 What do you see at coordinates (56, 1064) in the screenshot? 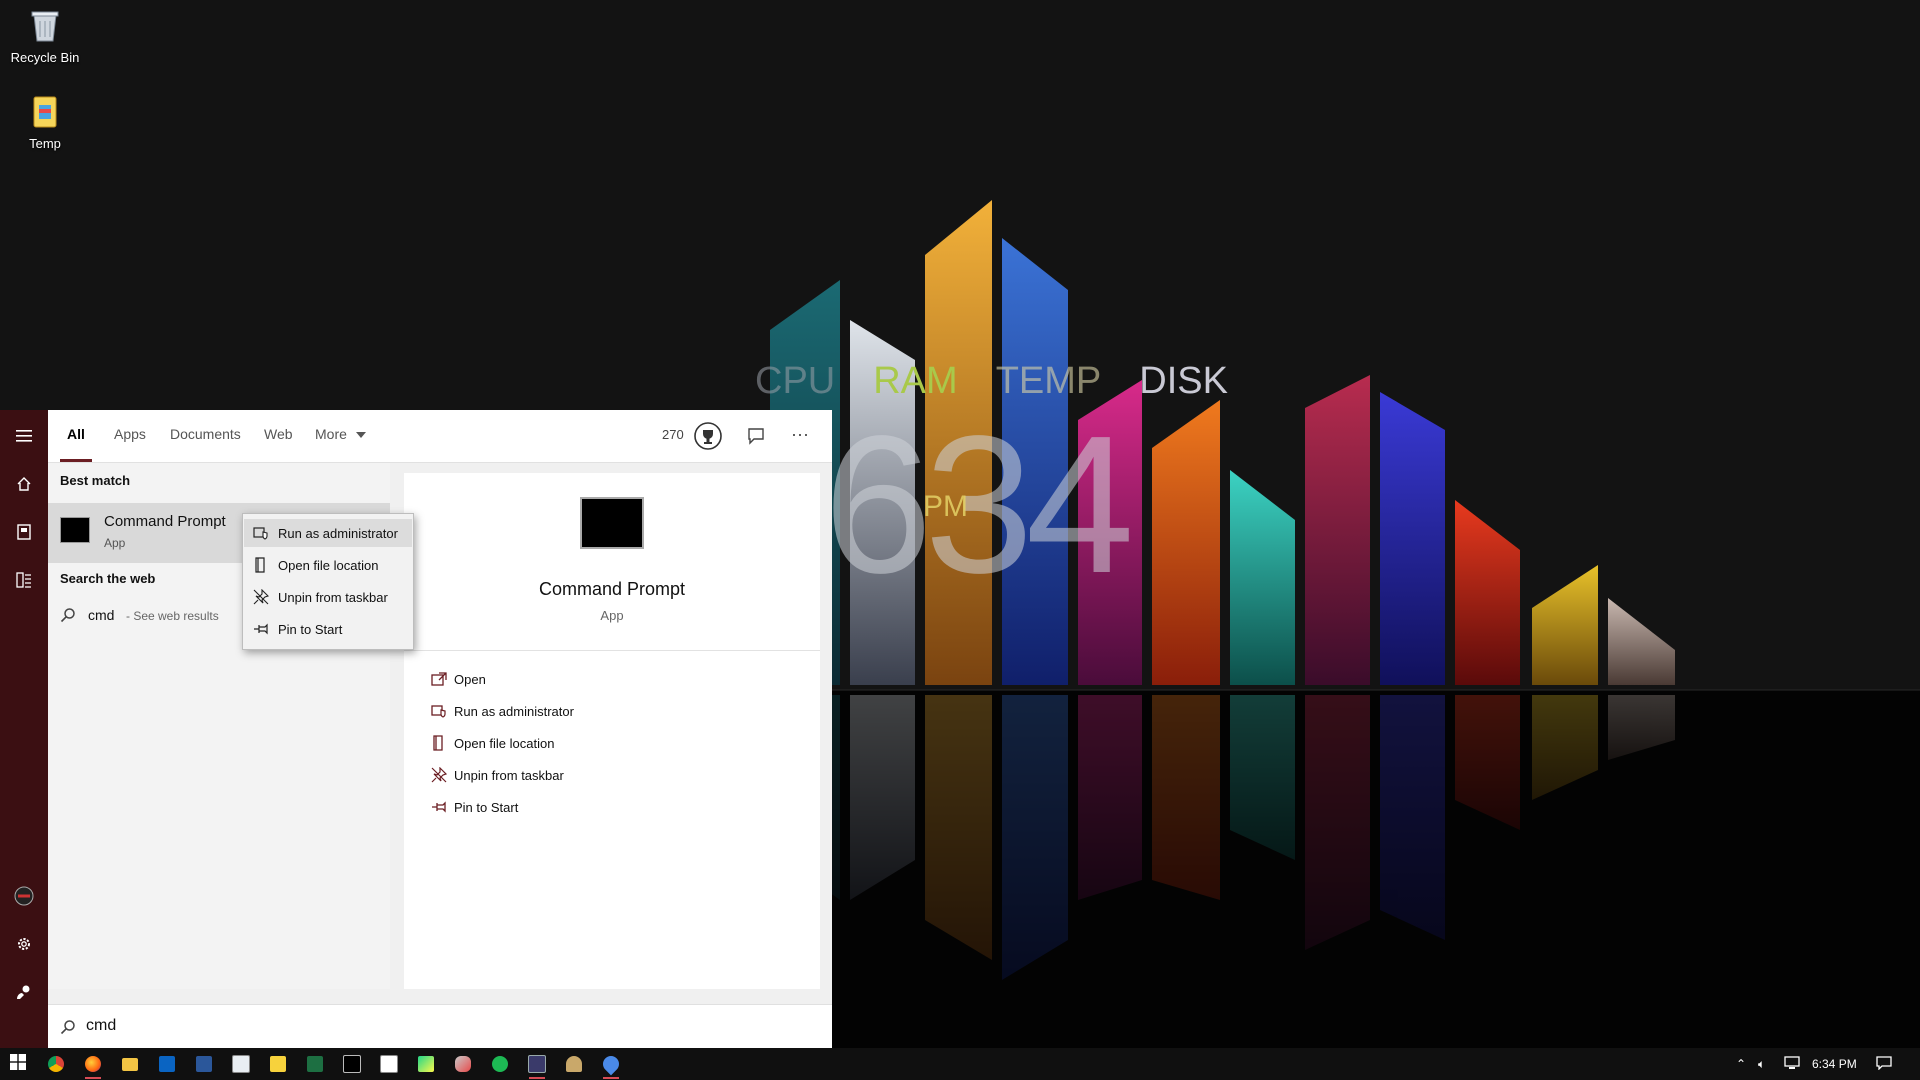
I see `taskbar-chrome` at bounding box center [56, 1064].